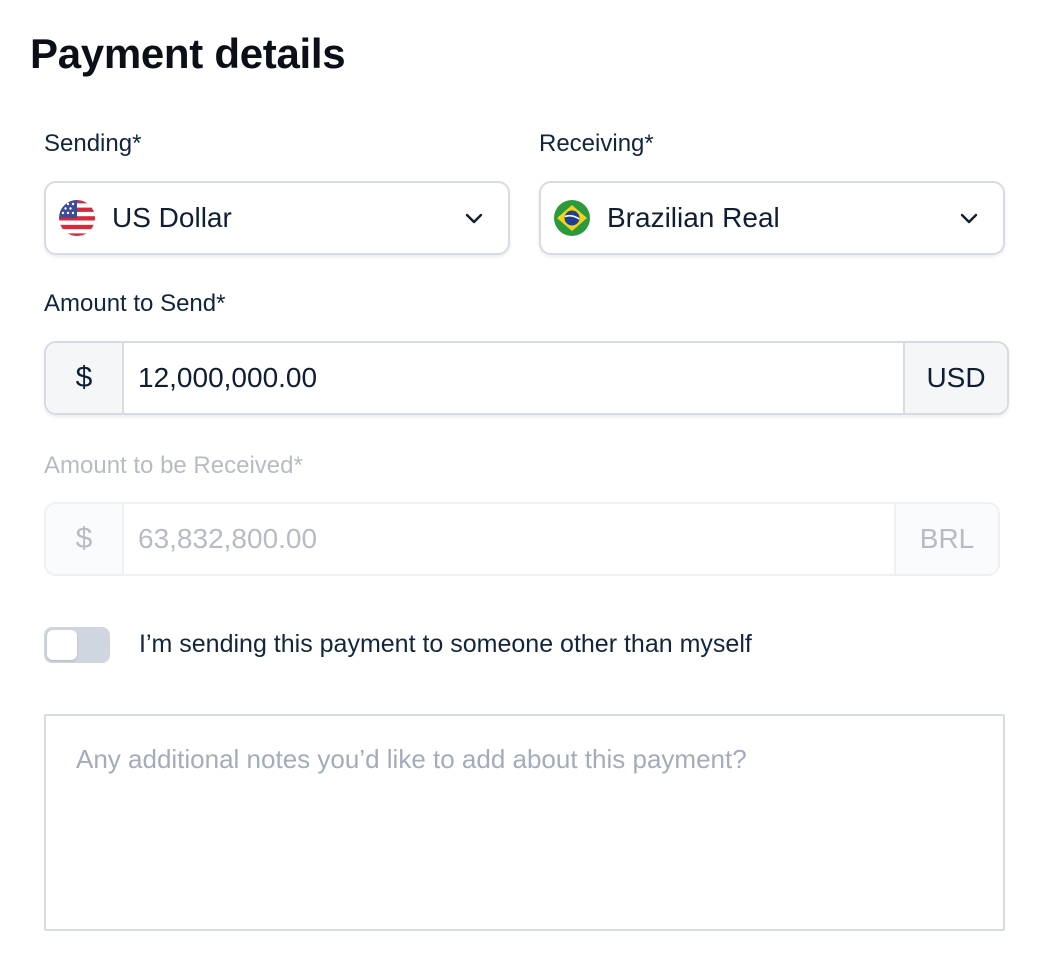 This screenshot has height=960, width=1048. What do you see at coordinates (277, 218) in the screenshot?
I see `sending-currency-select: US Dollar` at bounding box center [277, 218].